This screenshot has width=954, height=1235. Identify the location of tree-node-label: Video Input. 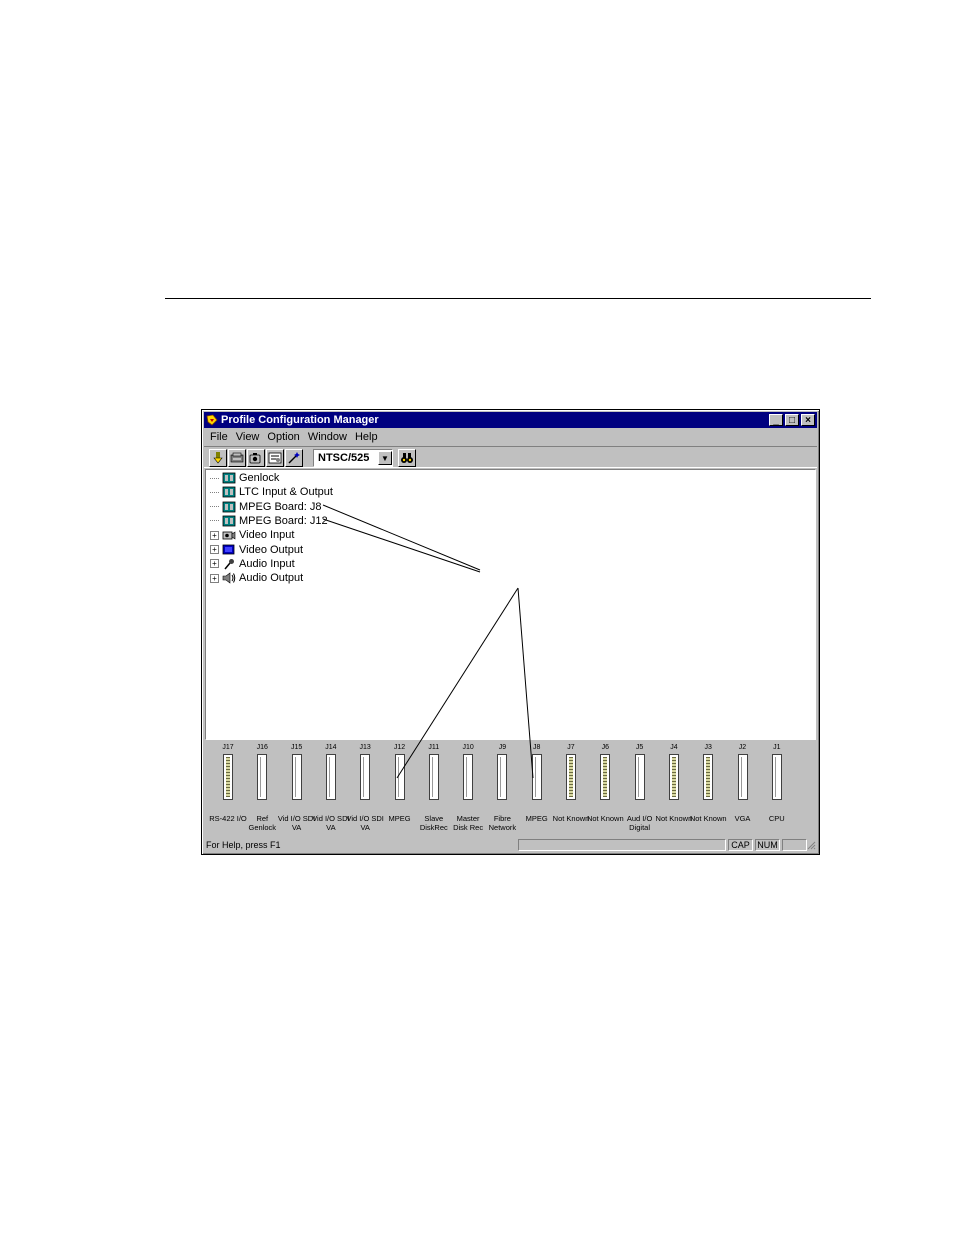
(267, 535).